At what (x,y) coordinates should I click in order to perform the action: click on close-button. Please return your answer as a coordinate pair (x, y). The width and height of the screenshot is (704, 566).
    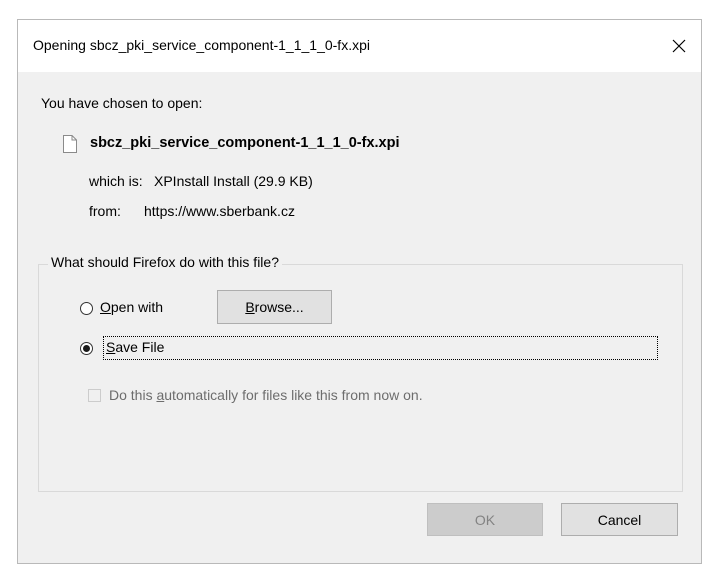
    Looking at the image, I should click on (679, 46).